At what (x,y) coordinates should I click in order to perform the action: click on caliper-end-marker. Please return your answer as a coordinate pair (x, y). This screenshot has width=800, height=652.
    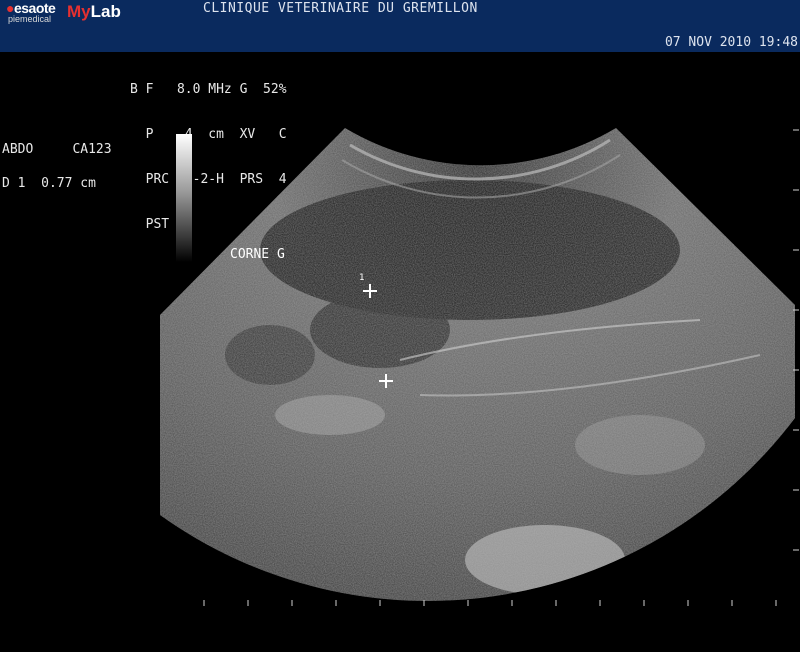
    Looking at the image, I should click on (386, 381).